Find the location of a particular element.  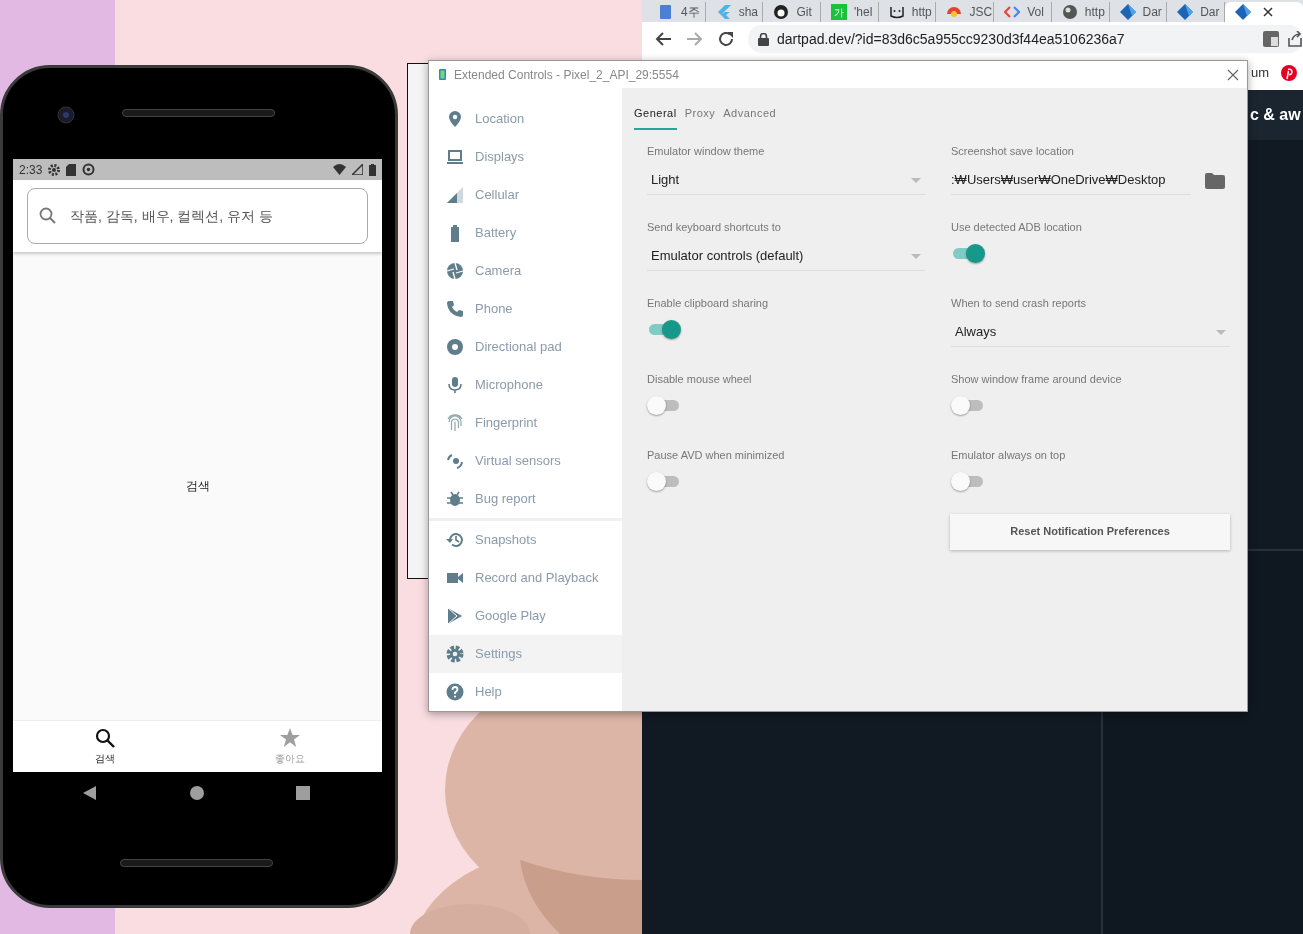

settings-tab: General is located at coordinates (655, 116).